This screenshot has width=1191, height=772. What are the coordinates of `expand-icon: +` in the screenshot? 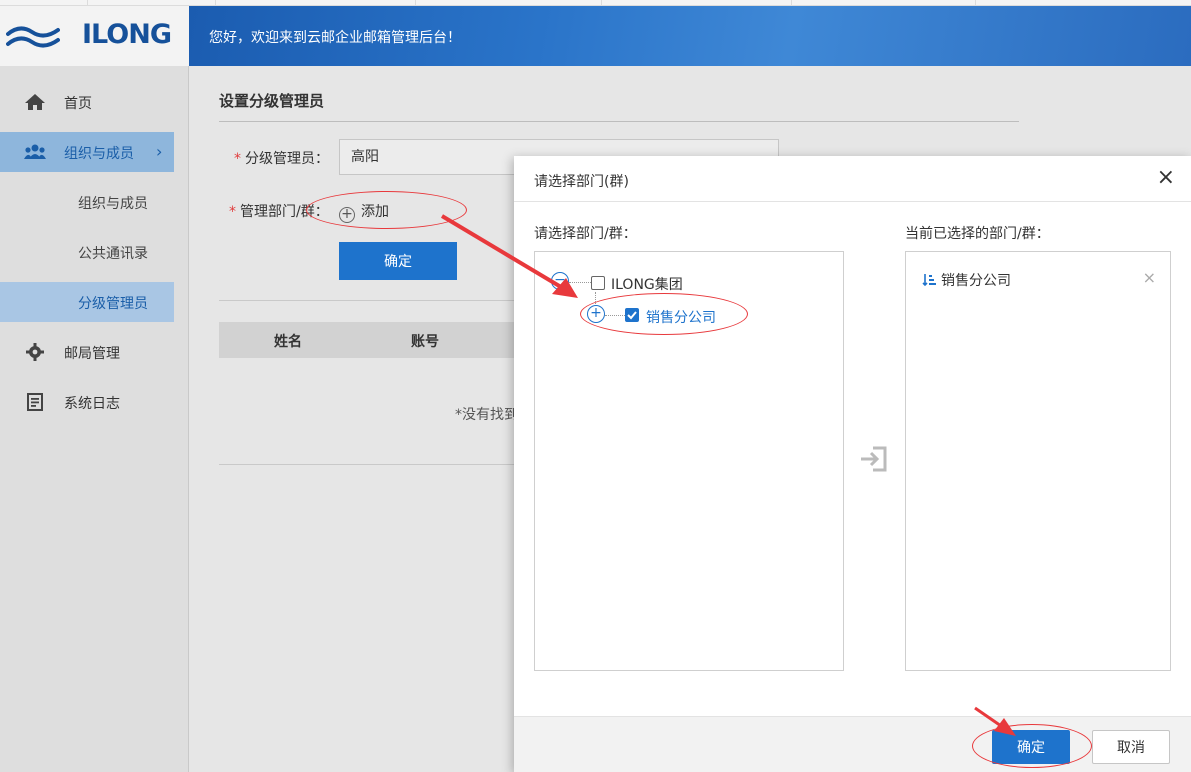 It's located at (596, 314).